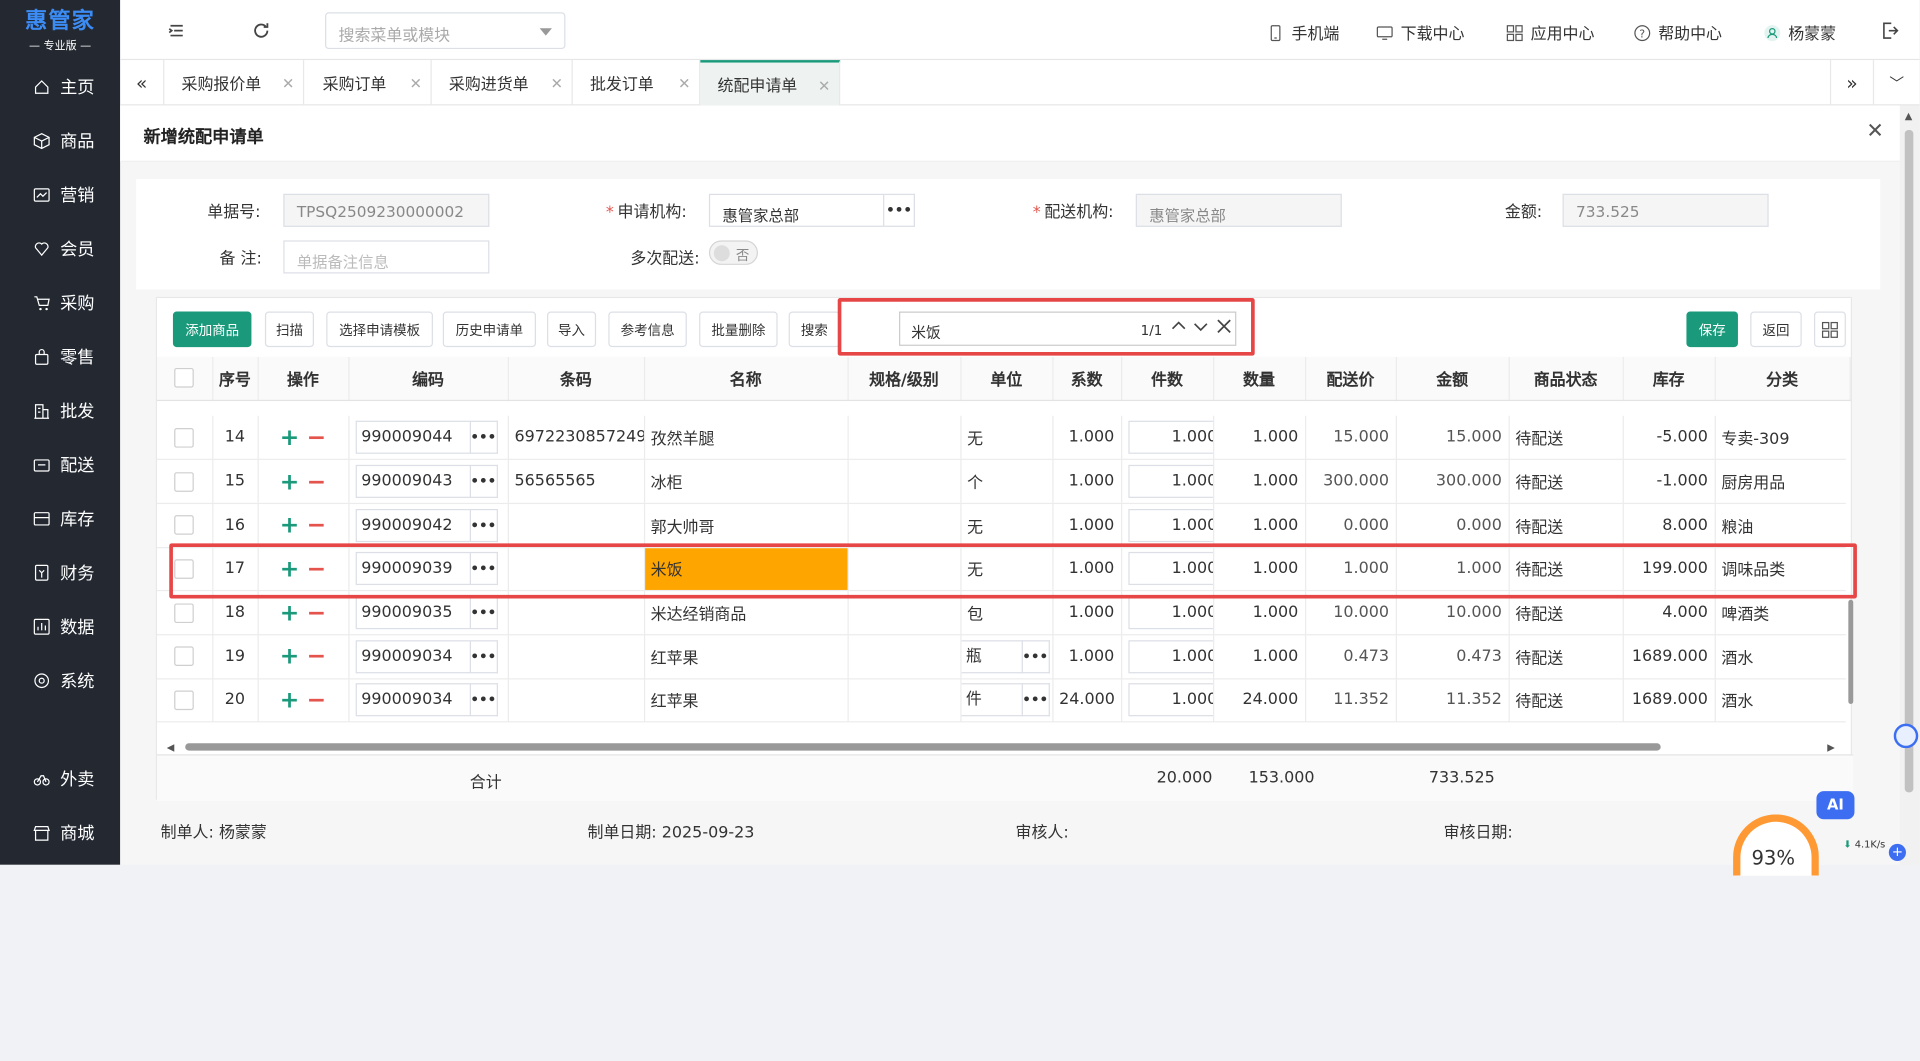 The width and height of the screenshot is (1920, 1061). I want to click on grid-layout-icon, so click(1829, 329).